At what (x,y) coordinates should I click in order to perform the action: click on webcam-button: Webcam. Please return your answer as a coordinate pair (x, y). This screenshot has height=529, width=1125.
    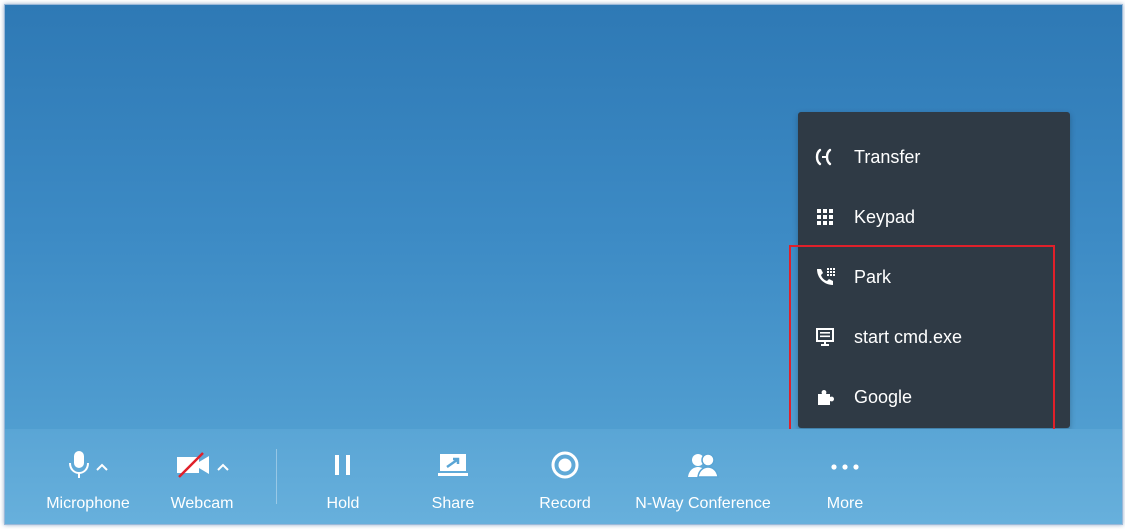
    Looking at the image, I should click on (202, 476).